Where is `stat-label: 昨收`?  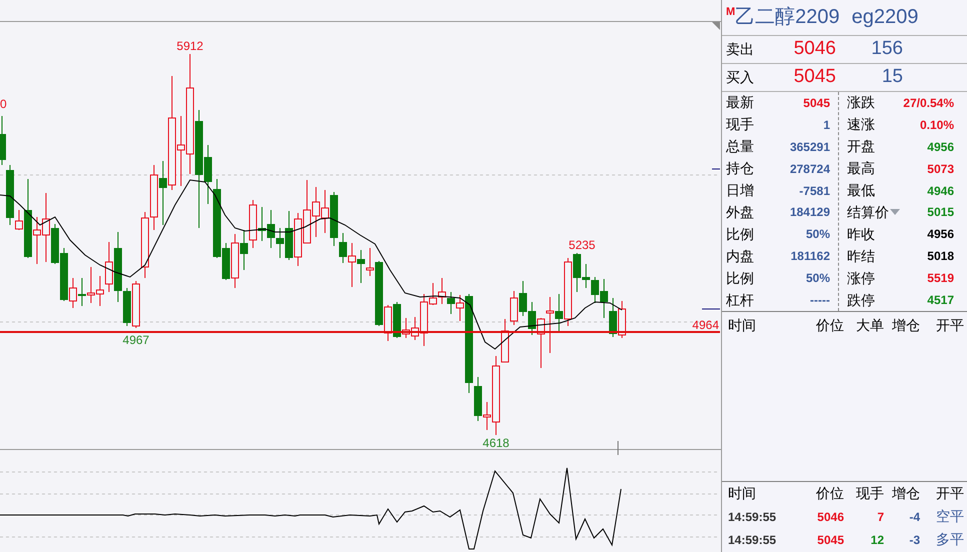 stat-label: 昨收 is located at coordinates (861, 234).